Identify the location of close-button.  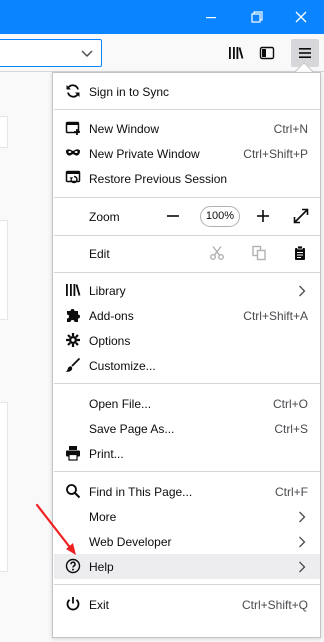
(301, 17).